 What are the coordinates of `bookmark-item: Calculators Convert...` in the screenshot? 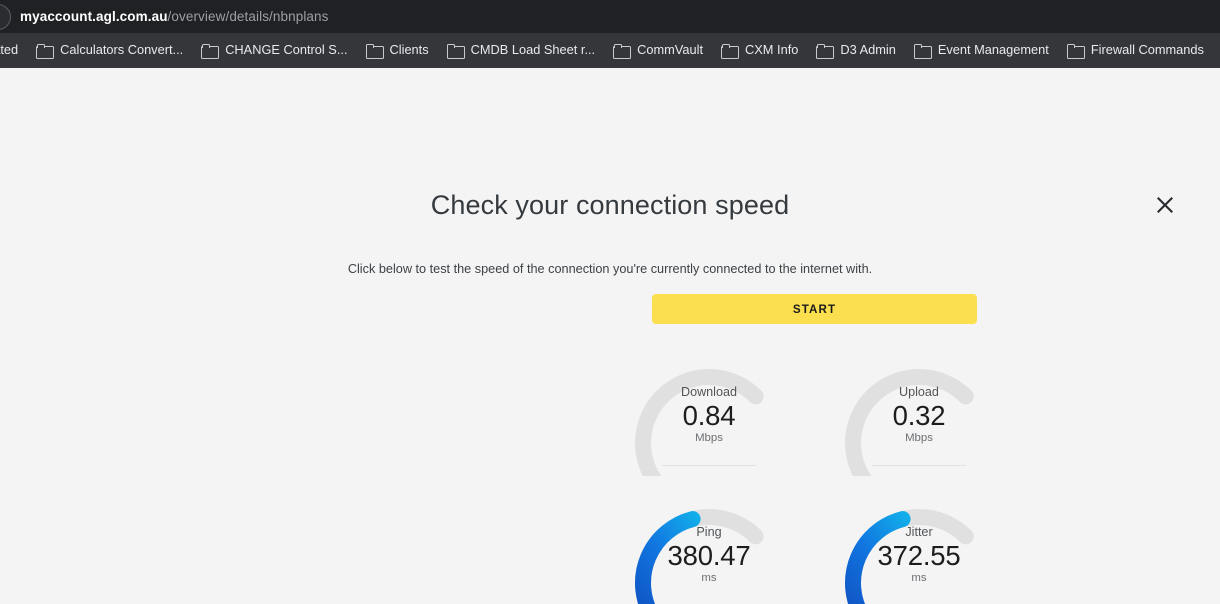 It's located at (109, 51).